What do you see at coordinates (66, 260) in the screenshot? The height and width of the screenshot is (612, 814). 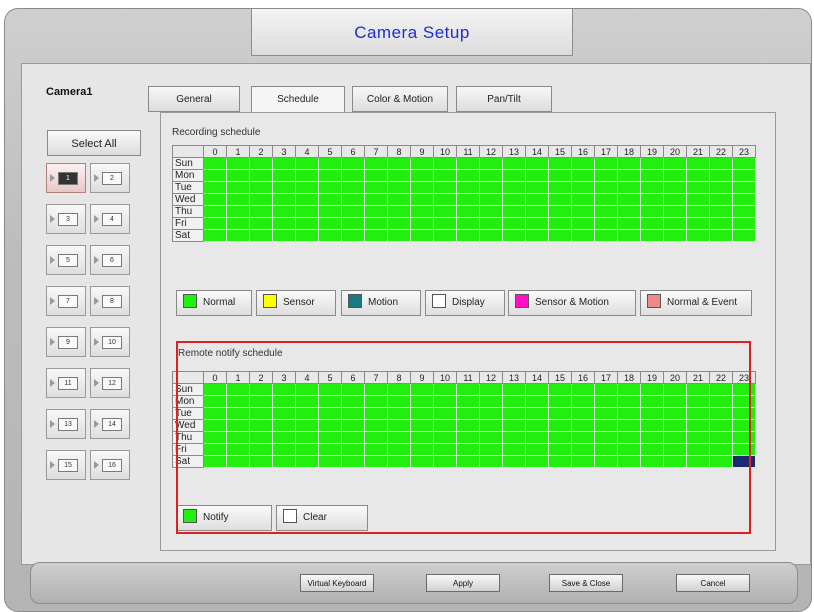 I see `channel-5-button: 5` at bounding box center [66, 260].